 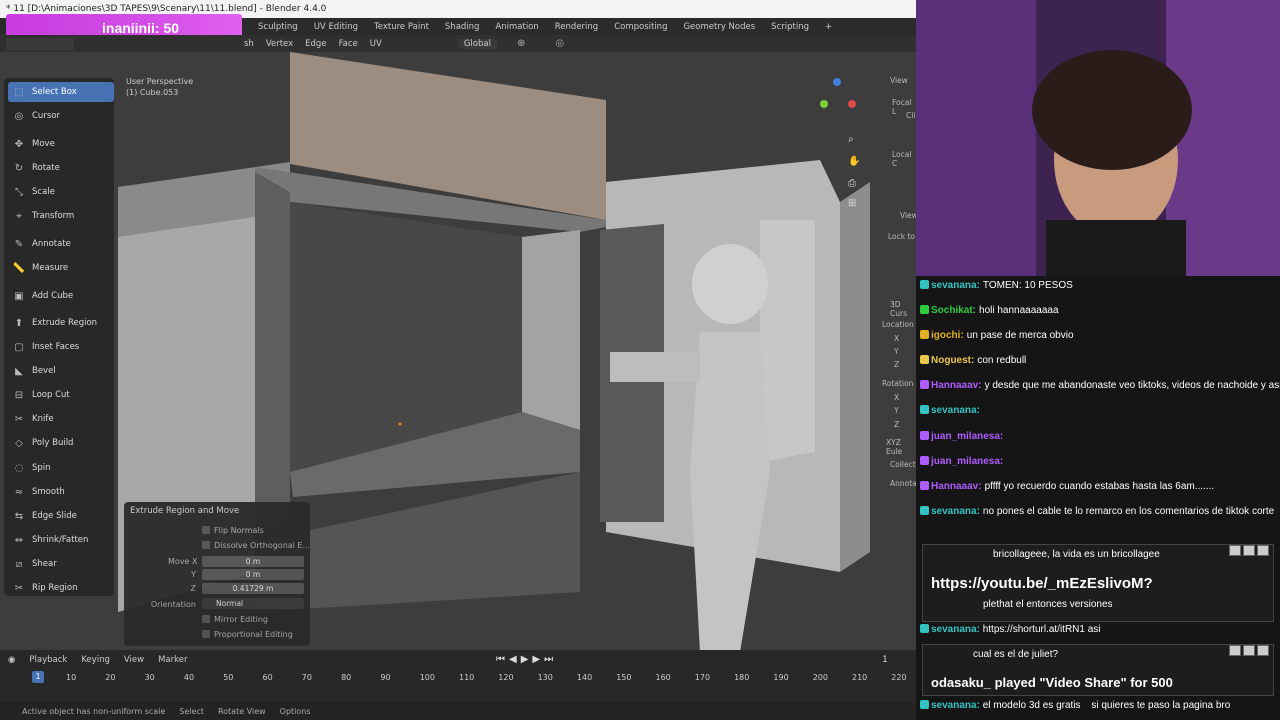 What do you see at coordinates (278, 27) in the screenshot?
I see `tab-sculpting: Sculpting` at bounding box center [278, 27].